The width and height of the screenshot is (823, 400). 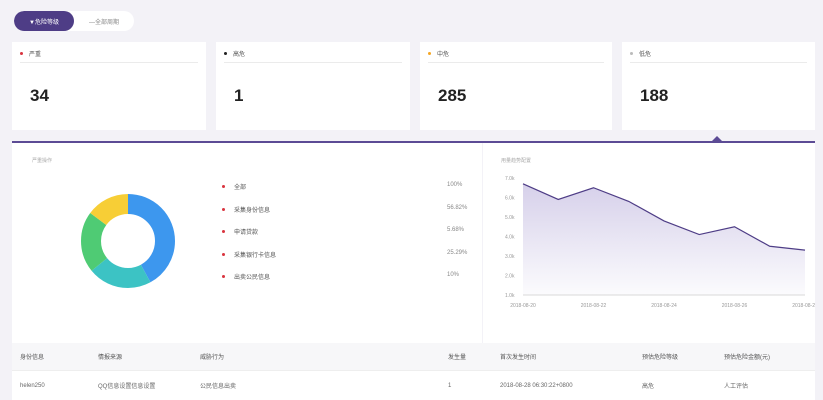 What do you see at coordinates (518, 358) in the screenshot?
I see `column-header: 首次发生时间` at bounding box center [518, 358].